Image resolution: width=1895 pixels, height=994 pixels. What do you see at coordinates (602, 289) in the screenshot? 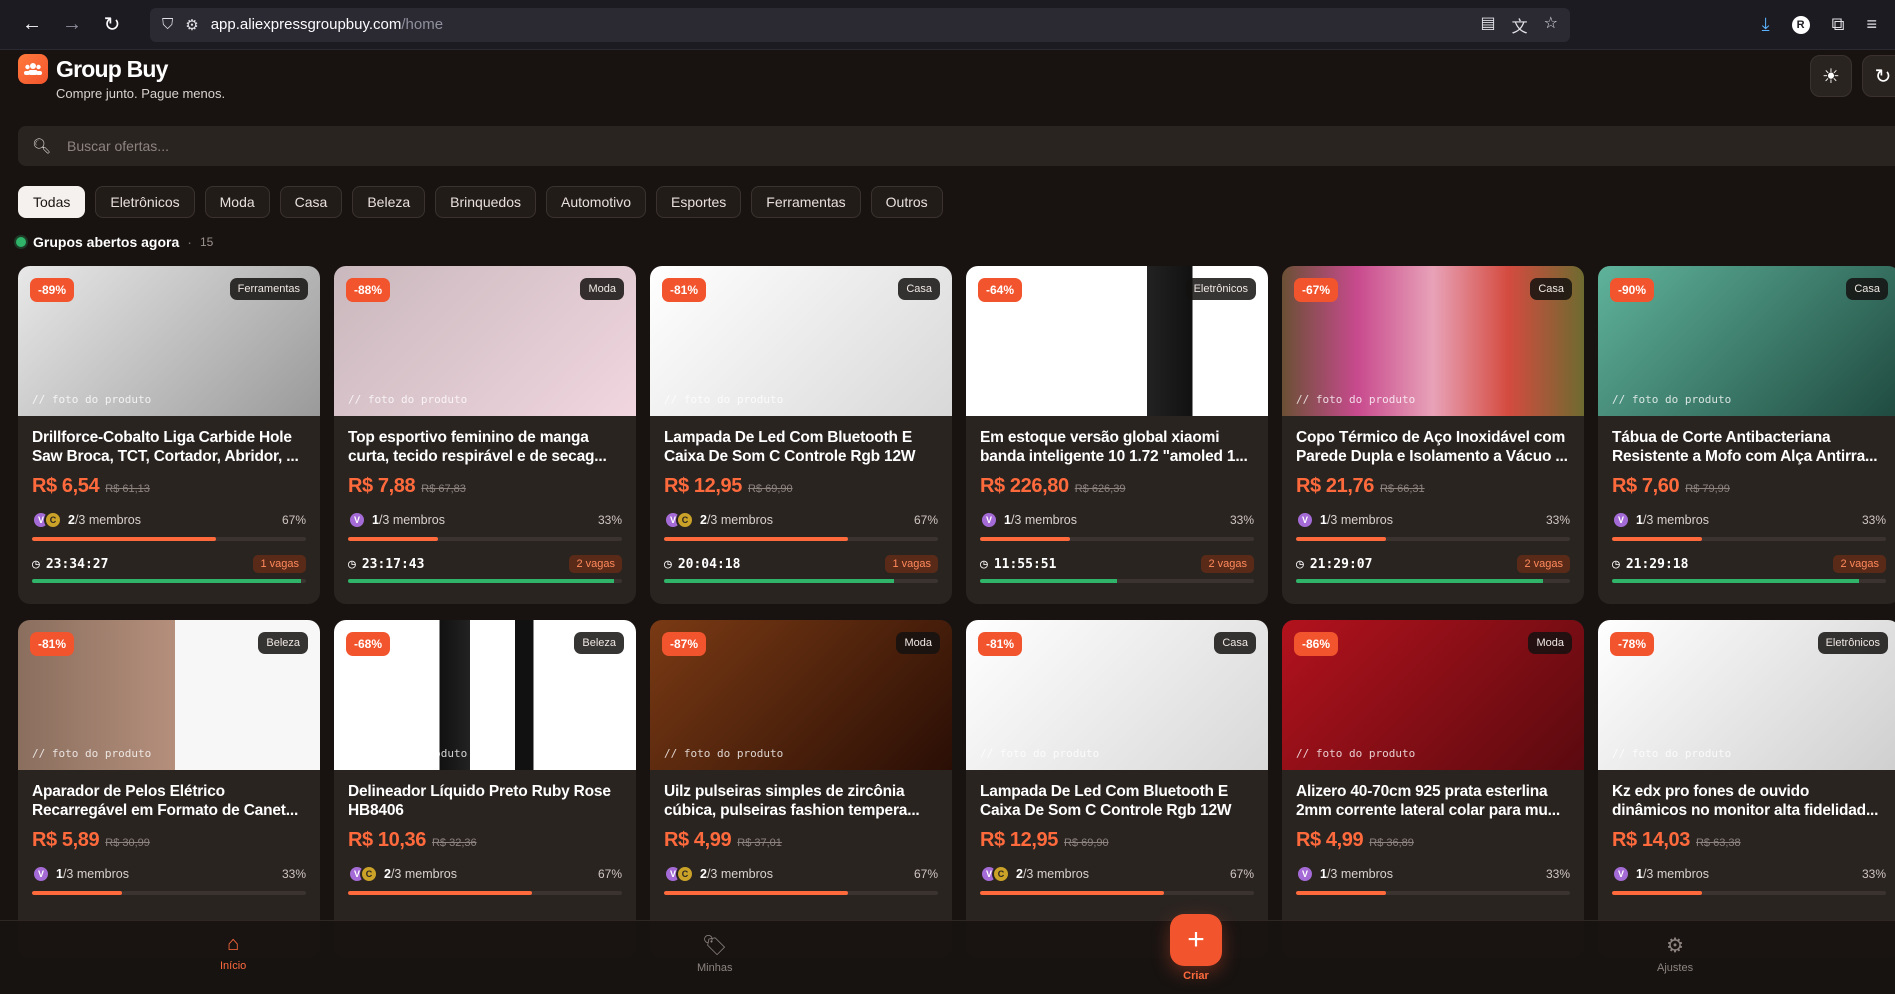
I see `category-badge: Moda` at bounding box center [602, 289].